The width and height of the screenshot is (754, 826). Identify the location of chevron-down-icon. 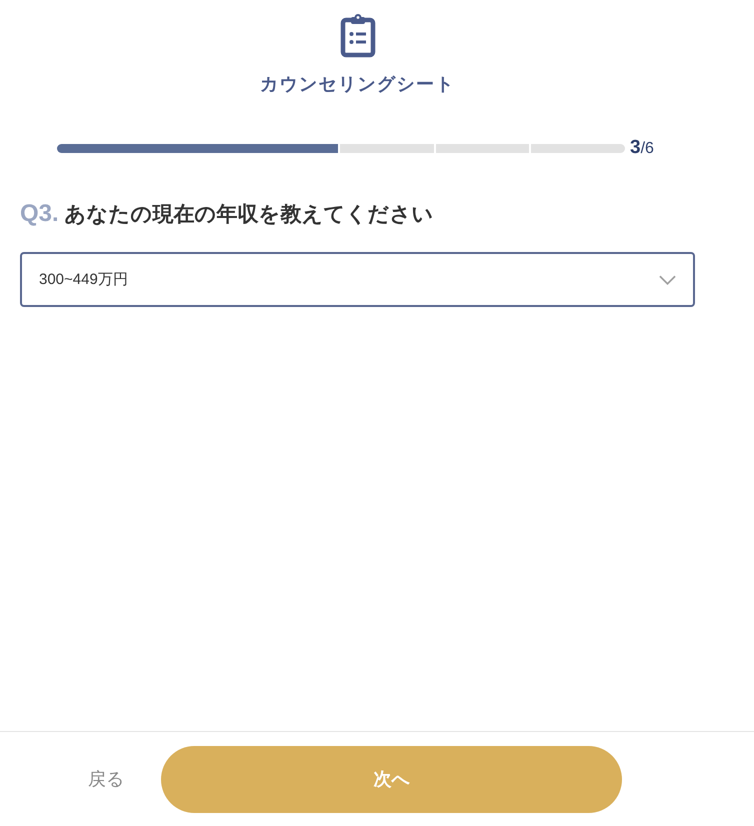
(667, 279).